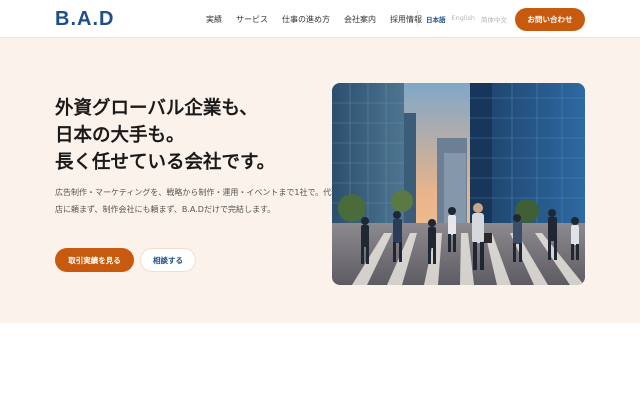  What do you see at coordinates (156, 108) in the screenshot?
I see `headline-line: 外資グローバル企業も、` at bounding box center [156, 108].